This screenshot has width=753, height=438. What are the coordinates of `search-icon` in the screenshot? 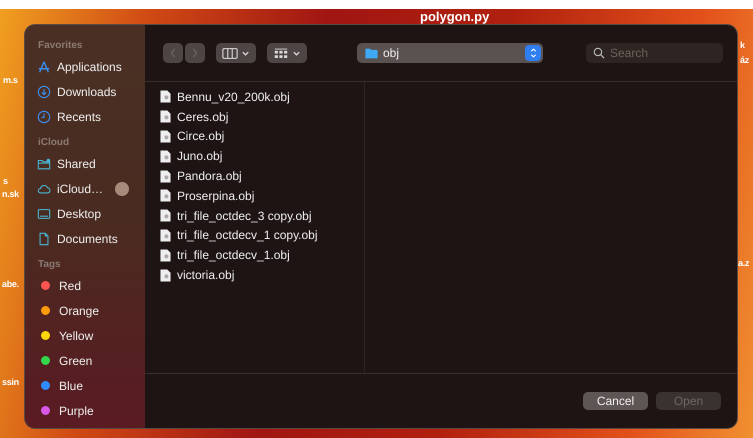 It's located at (599, 53).